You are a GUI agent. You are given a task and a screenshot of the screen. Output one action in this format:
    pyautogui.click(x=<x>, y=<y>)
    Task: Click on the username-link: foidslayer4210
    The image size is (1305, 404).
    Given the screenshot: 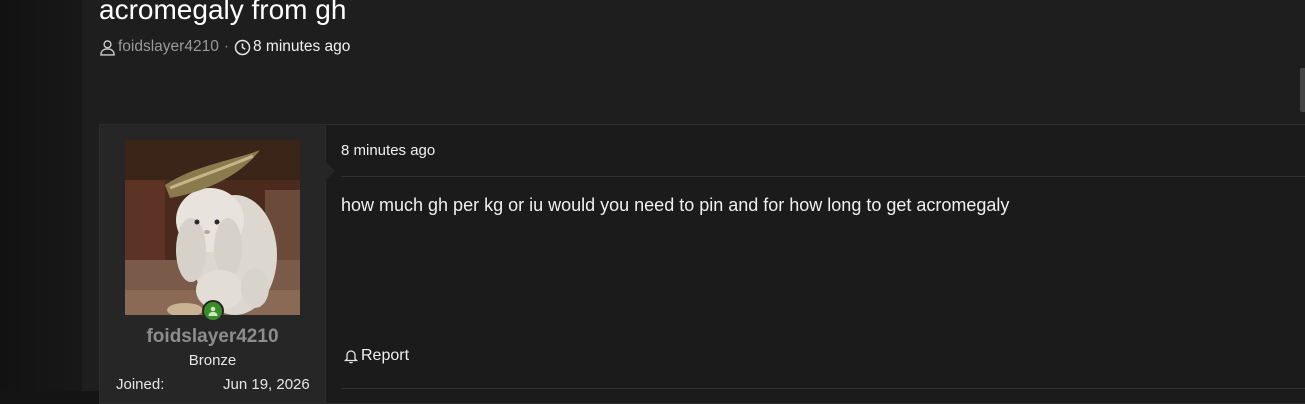 What is the action you would take?
    pyautogui.click(x=212, y=337)
    